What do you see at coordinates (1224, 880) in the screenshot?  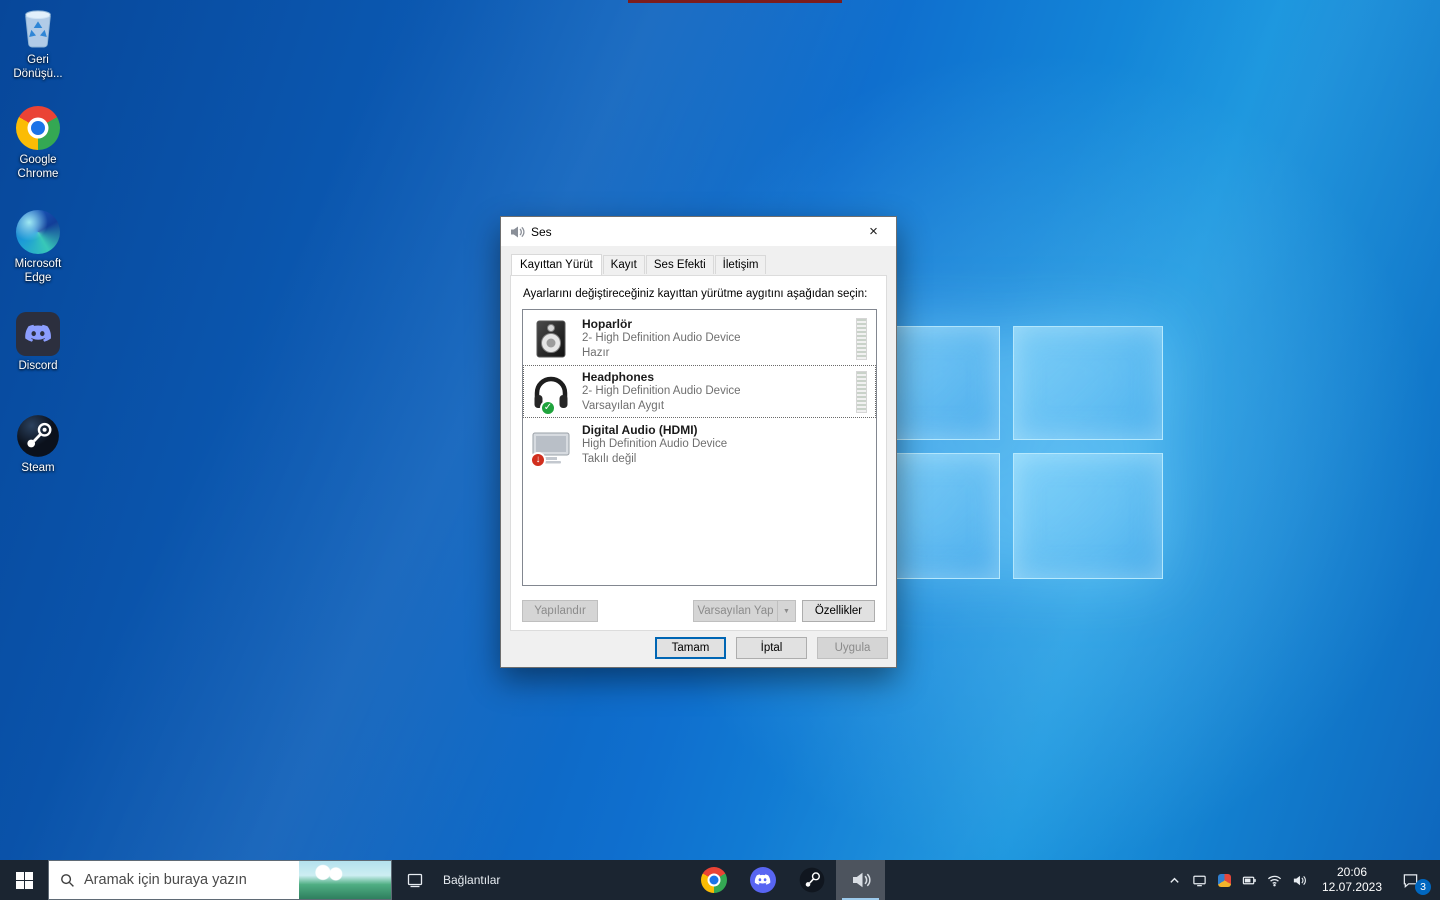 I see `colored-app-tray-icon` at bounding box center [1224, 880].